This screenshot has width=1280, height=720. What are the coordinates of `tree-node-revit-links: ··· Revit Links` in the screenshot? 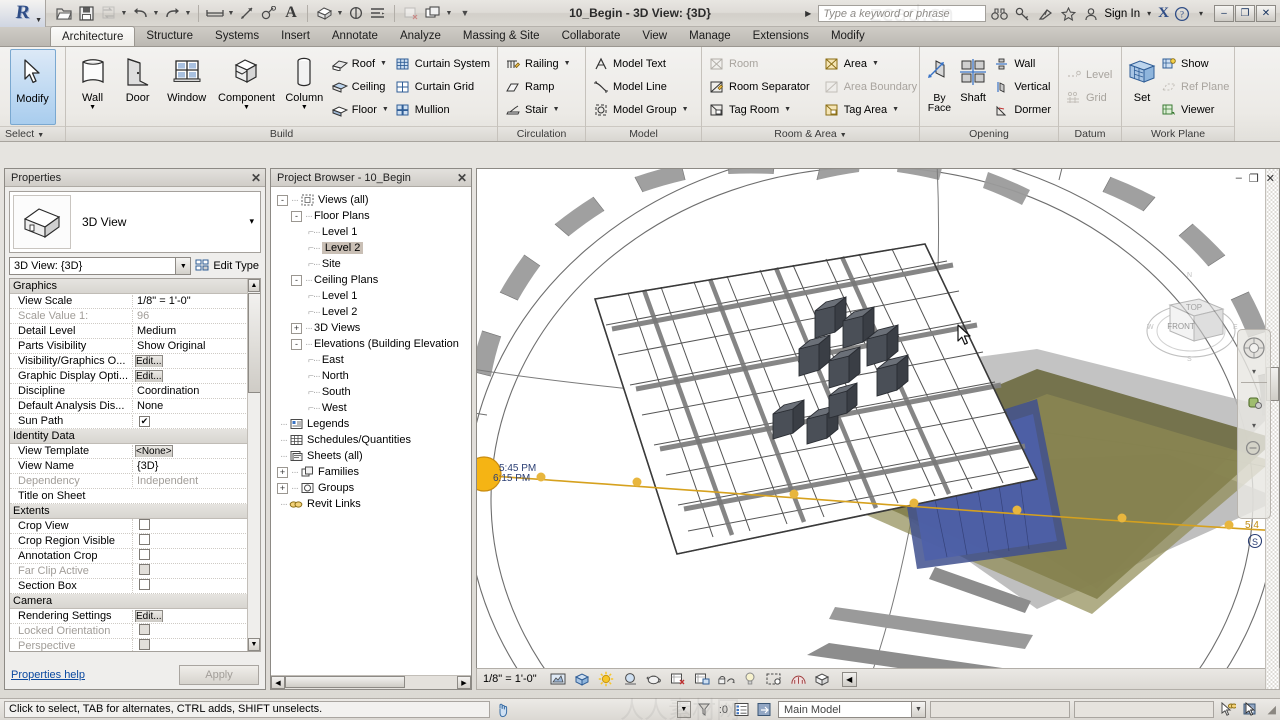 It's located at (373, 504).